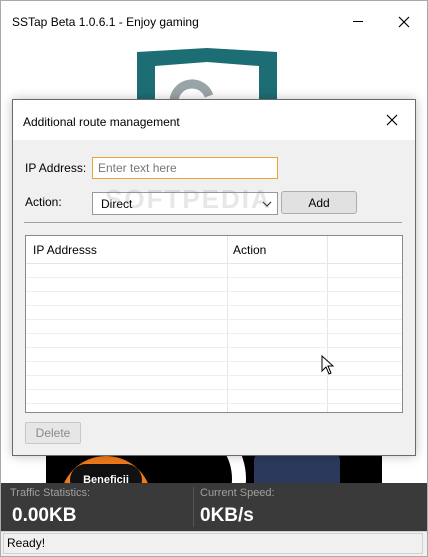 The image size is (428, 557). I want to click on title-bar: SSTap Beta 1.0.6.1 - Enjoy gaming, so click(214, 21).